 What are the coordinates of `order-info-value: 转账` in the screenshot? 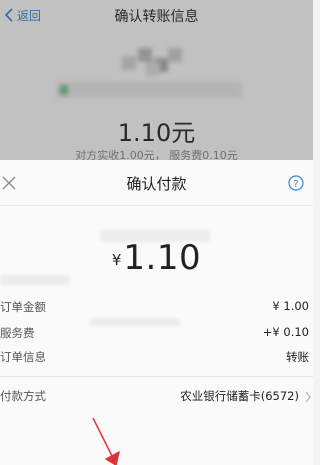 It's located at (297, 357).